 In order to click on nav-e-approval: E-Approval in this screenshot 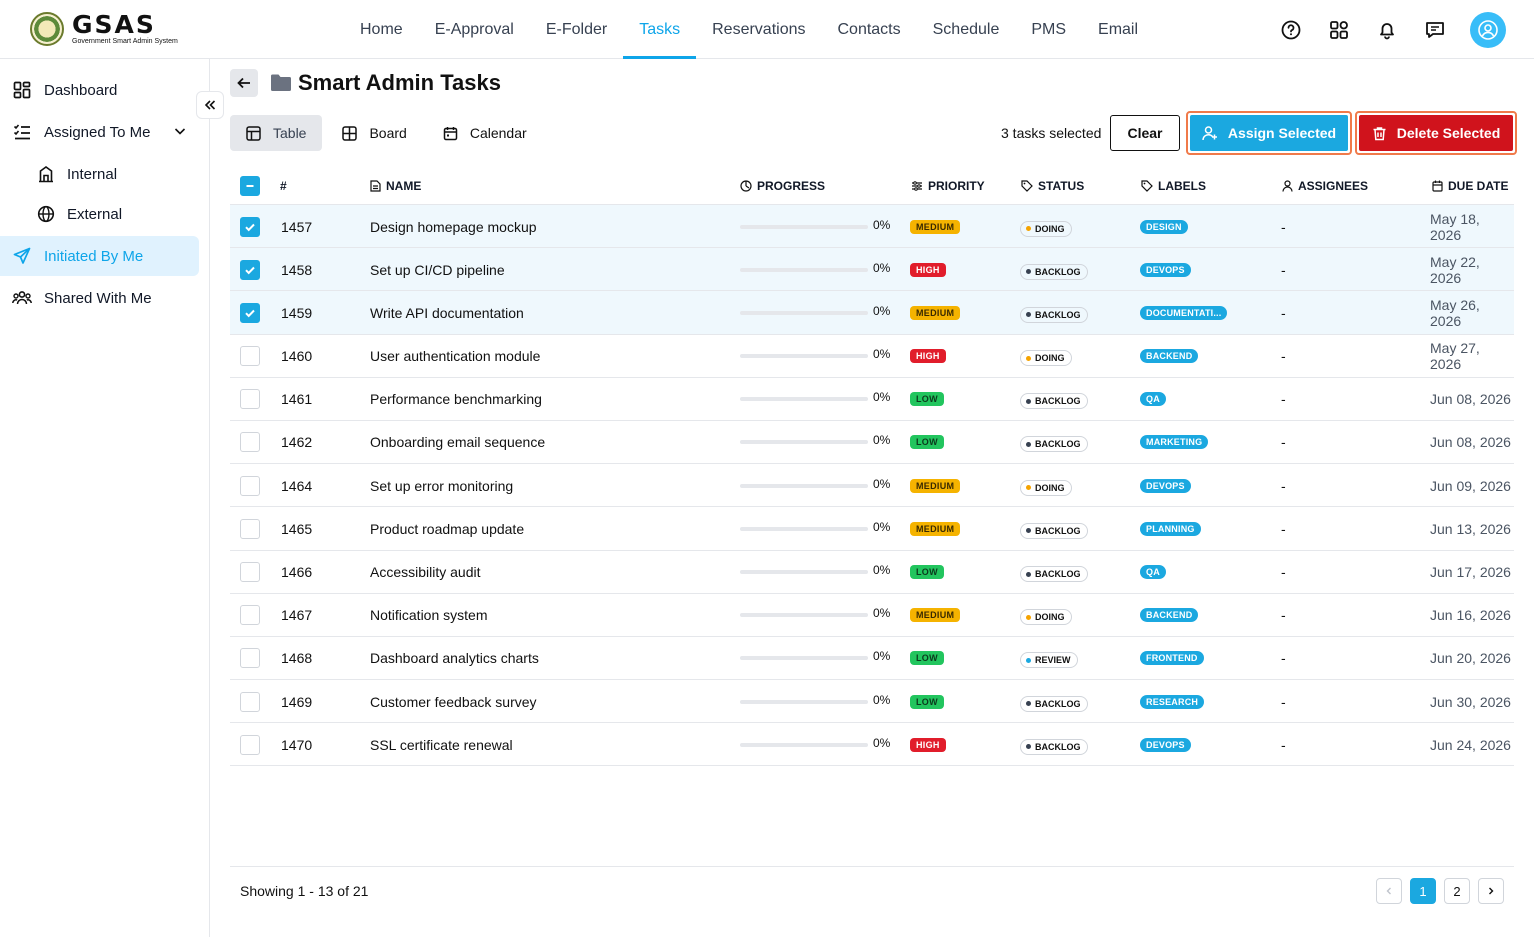, I will do `click(474, 29)`.